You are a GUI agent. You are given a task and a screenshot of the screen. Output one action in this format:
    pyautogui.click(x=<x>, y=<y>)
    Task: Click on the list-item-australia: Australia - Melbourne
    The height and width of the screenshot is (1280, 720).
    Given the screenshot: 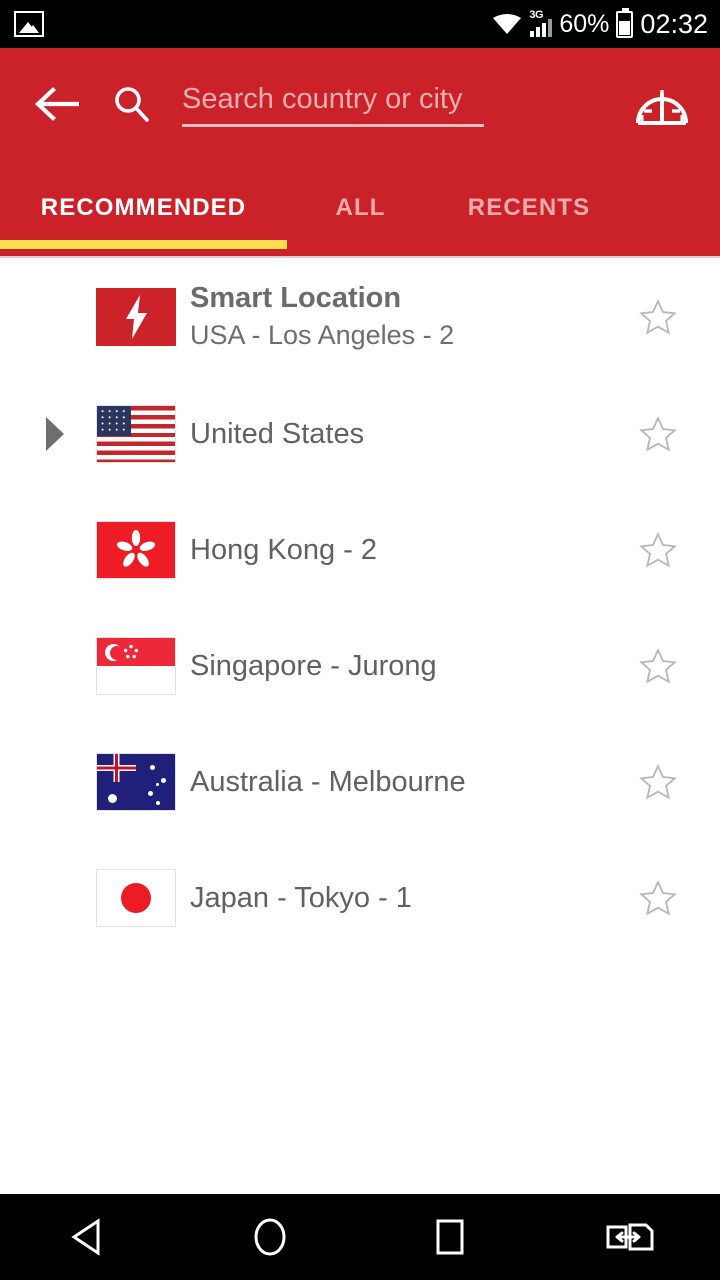 What is the action you would take?
    pyautogui.click(x=360, y=782)
    